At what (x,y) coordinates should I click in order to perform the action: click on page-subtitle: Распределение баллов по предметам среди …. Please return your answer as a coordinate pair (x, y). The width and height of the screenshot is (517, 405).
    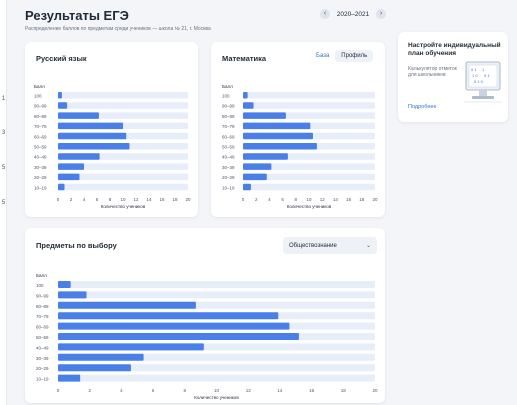
    Looking at the image, I should click on (118, 29).